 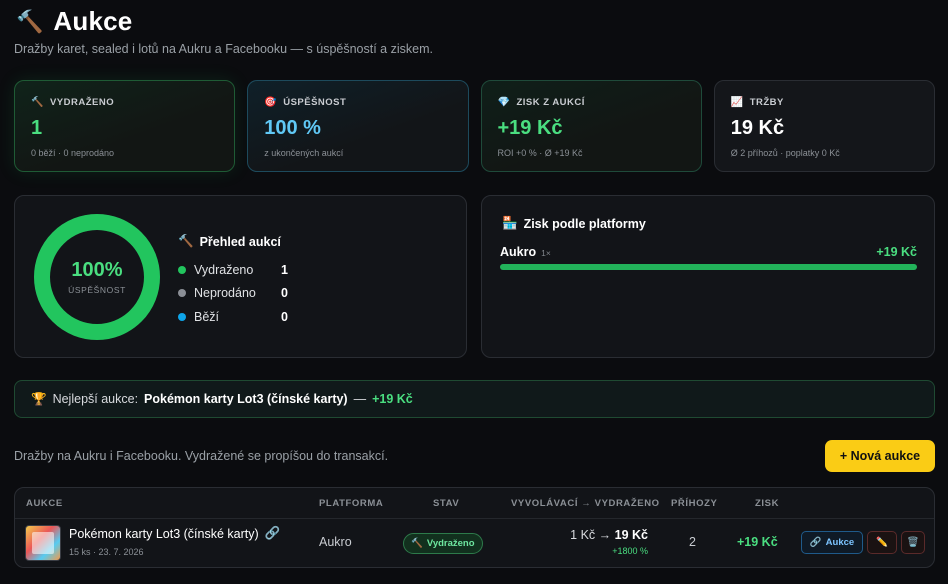 I want to click on start-price: 1 Kč, so click(x=583, y=535).